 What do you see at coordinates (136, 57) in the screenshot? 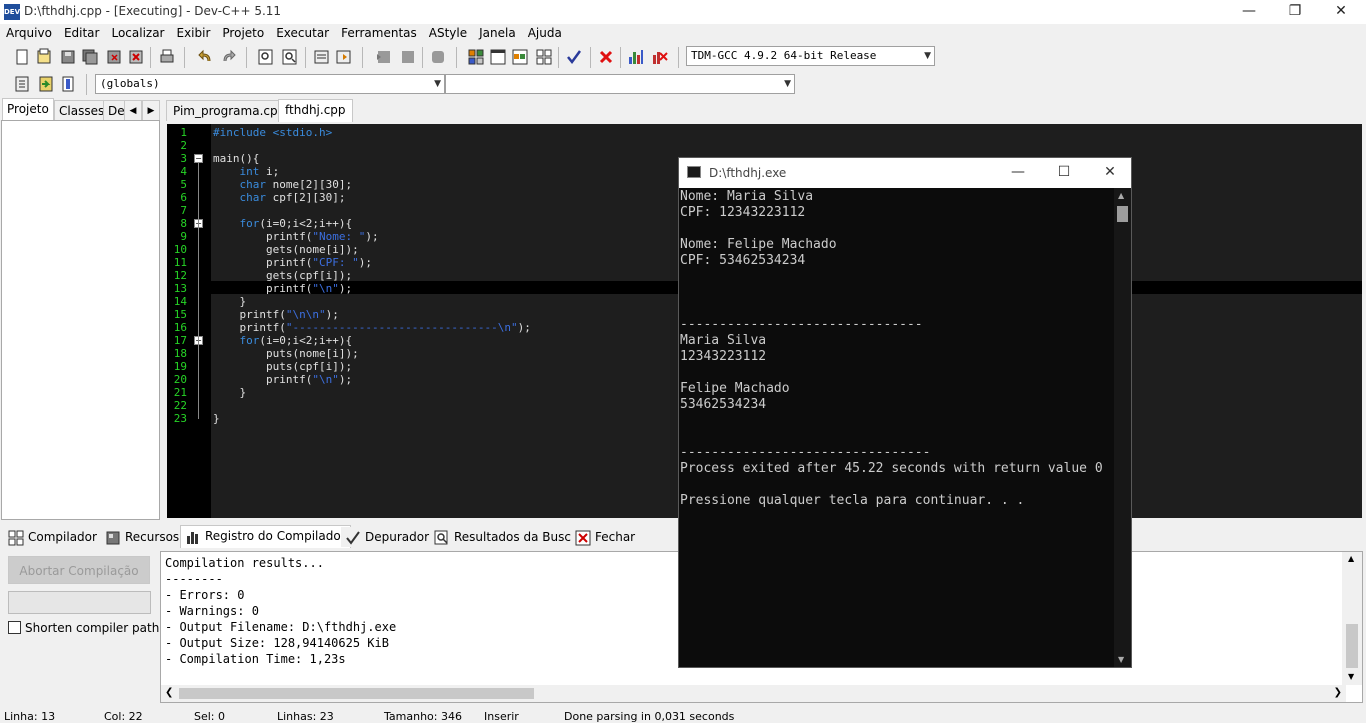
I see `close-all-icon` at bounding box center [136, 57].